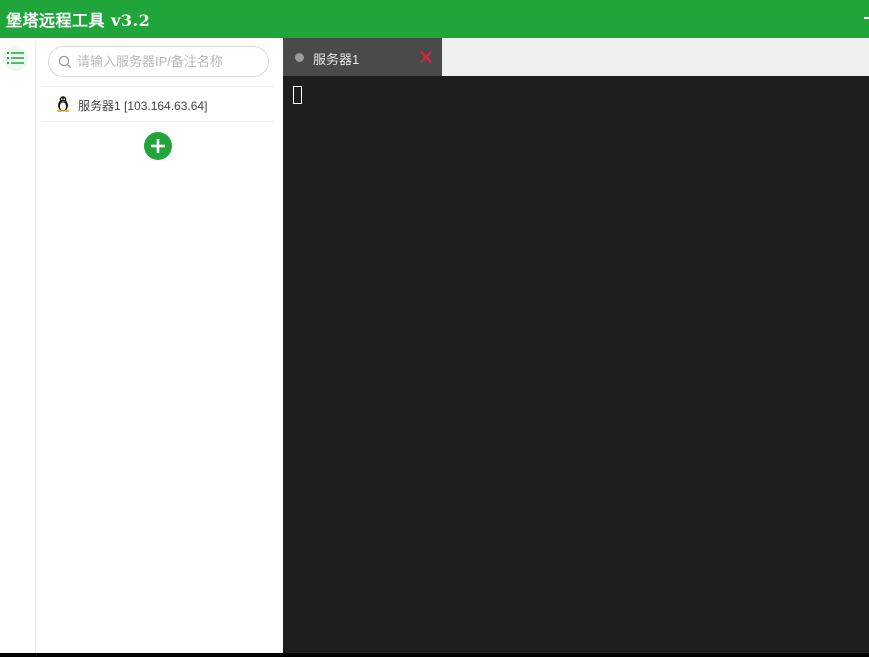 The image size is (869, 657). I want to click on left-rail, so click(18, 345).